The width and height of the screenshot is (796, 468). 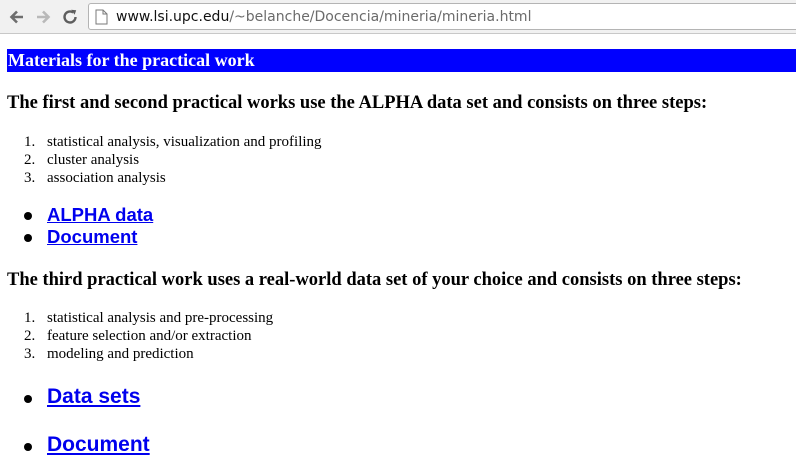 I want to click on data-sets-link: Data sets, so click(x=93, y=397).